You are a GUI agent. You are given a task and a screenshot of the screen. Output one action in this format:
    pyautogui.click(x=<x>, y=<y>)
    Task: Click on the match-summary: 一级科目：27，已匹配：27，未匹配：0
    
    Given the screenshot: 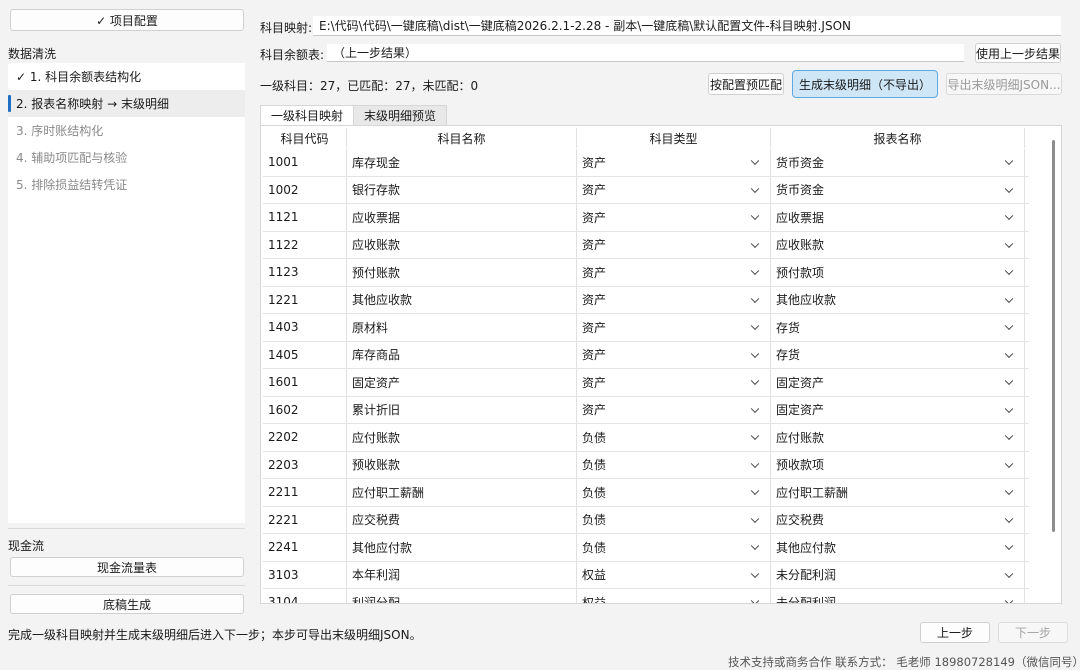 What is the action you would take?
    pyautogui.click(x=369, y=86)
    